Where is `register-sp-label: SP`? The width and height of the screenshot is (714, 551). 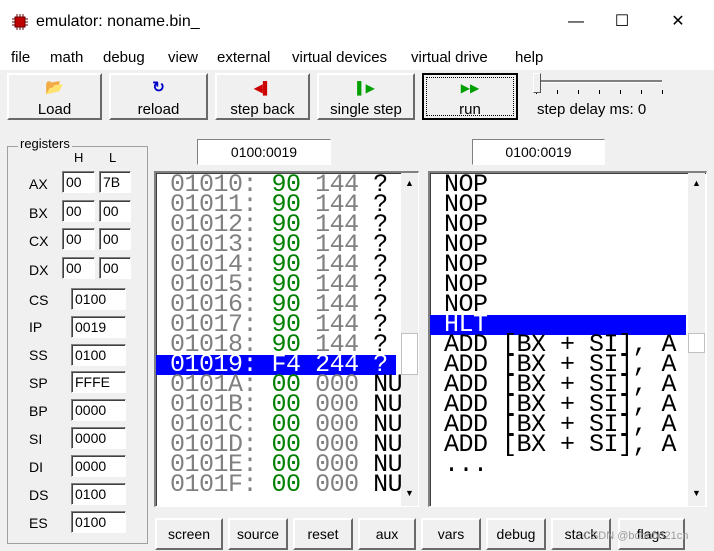 register-sp-label: SP is located at coordinates (38, 383).